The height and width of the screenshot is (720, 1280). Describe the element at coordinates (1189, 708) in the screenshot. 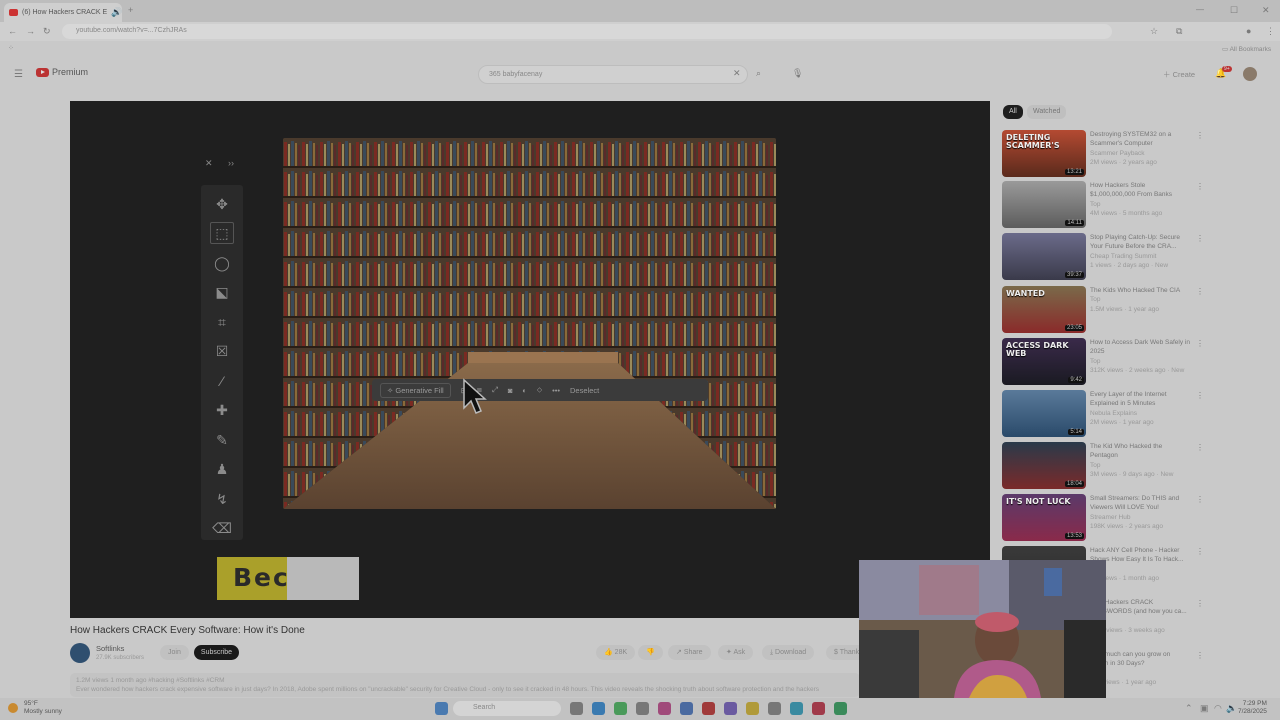

I see `tray-chevron-icon: ⌃` at that location.